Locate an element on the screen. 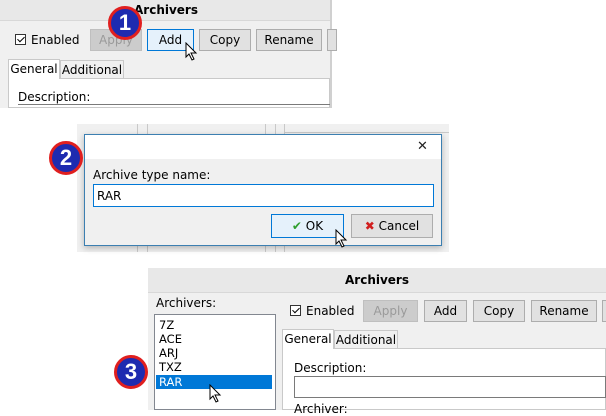  cancel-button: ✖ Cancel is located at coordinates (392, 226).